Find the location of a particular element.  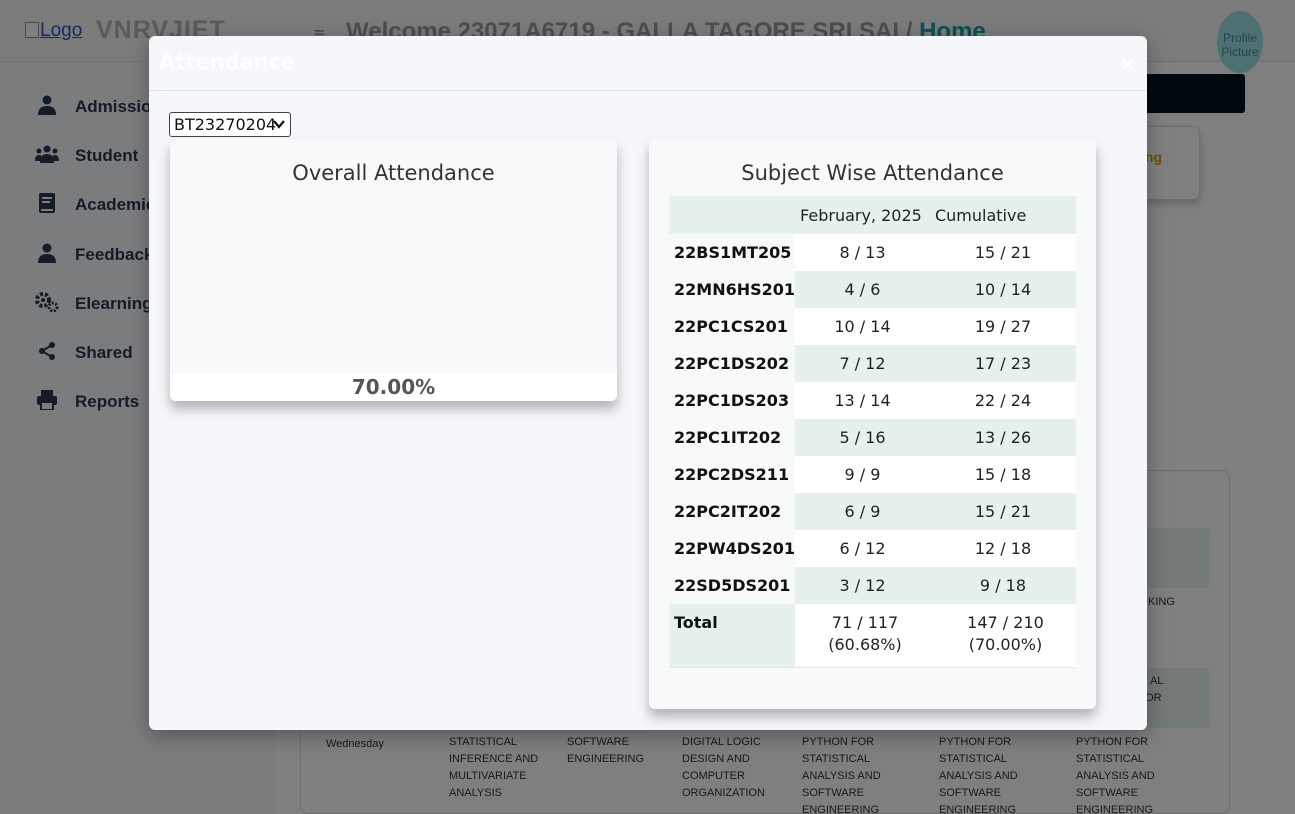

table-row: 22PC2DS211 9 / 9 15 / 18 is located at coordinates (872, 474).